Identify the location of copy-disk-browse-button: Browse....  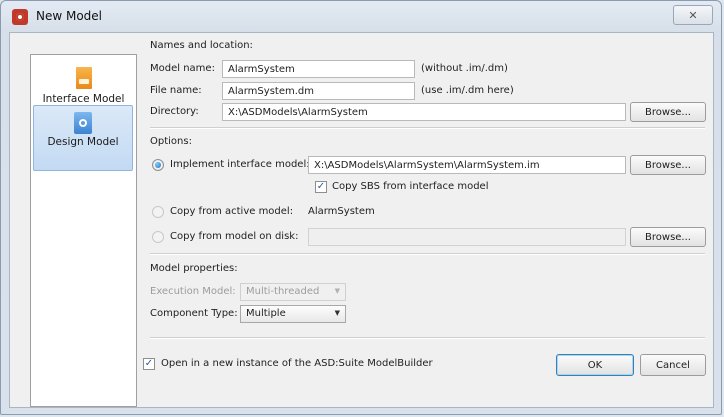
(668, 237).